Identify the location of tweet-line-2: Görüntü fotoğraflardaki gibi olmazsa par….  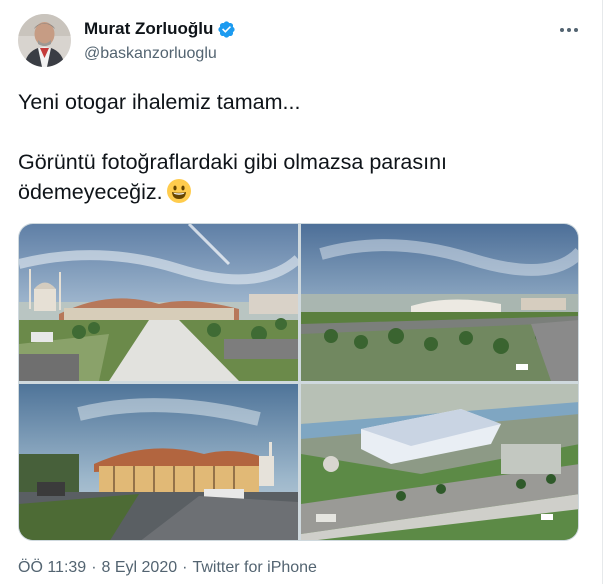
(233, 177).